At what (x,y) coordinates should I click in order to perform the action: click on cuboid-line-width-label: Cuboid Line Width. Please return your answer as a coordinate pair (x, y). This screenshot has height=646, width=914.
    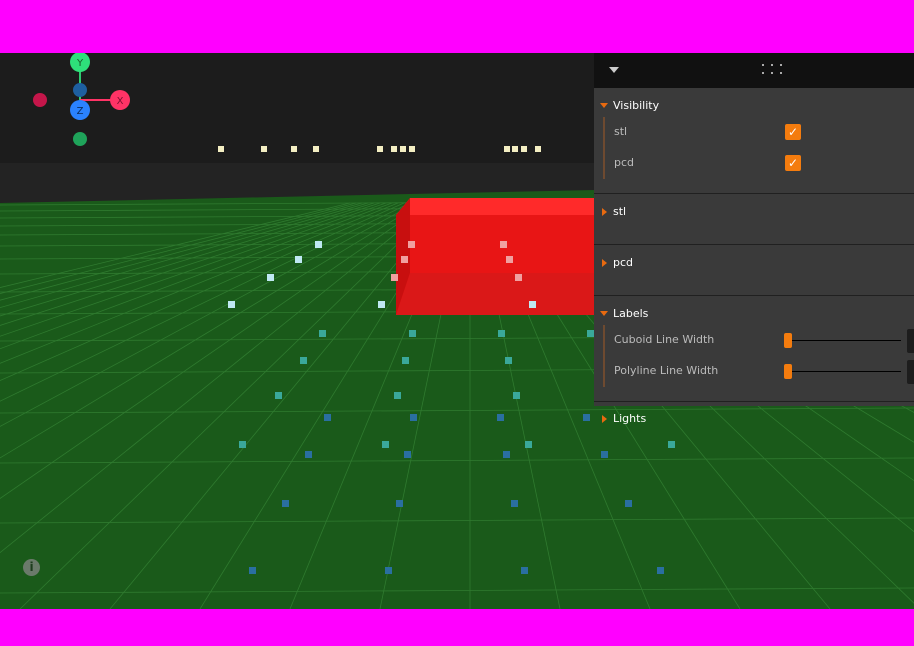
    Looking at the image, I should click on (664, 339).